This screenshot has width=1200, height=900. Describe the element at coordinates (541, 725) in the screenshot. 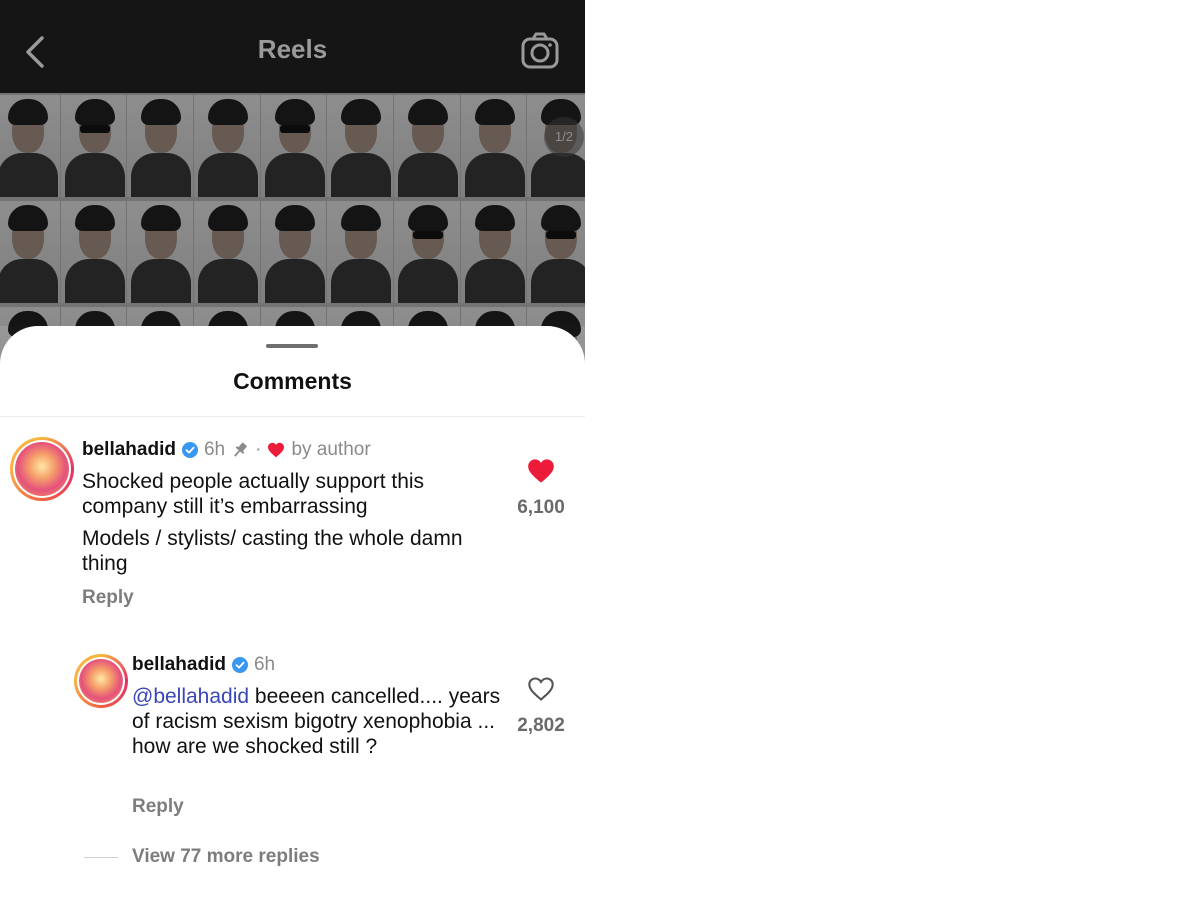

I see `like-count: 2,802` at that location.